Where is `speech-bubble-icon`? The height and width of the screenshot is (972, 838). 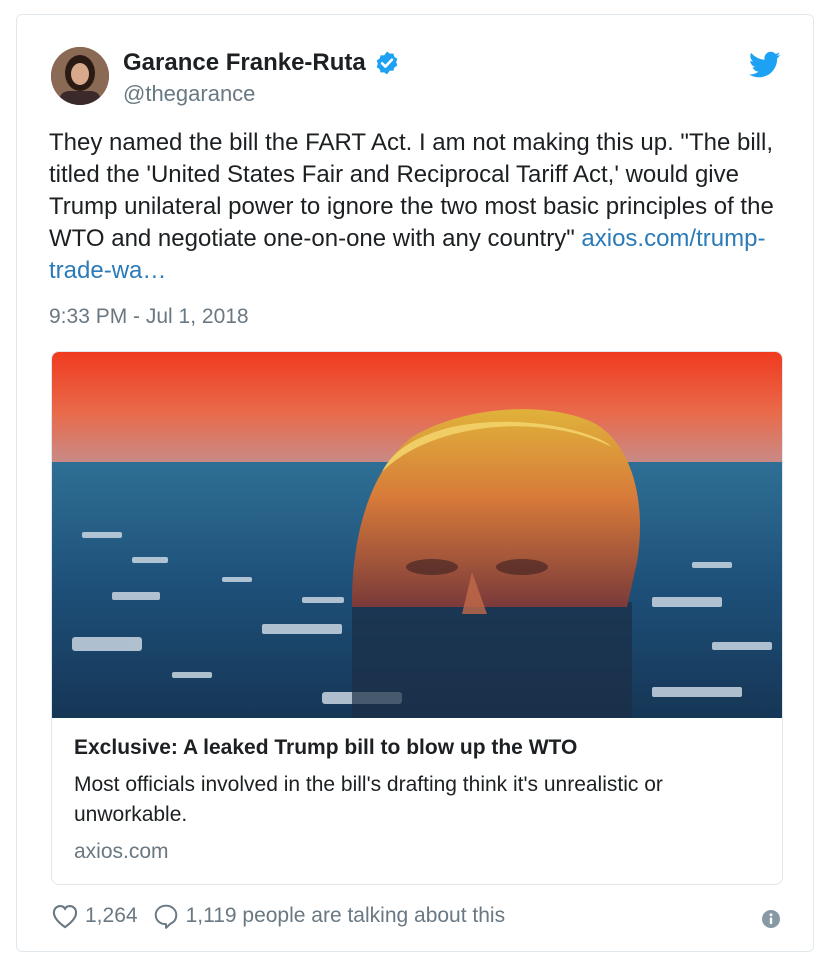
speech-bubble-icon is located at coordinates (166, 916).